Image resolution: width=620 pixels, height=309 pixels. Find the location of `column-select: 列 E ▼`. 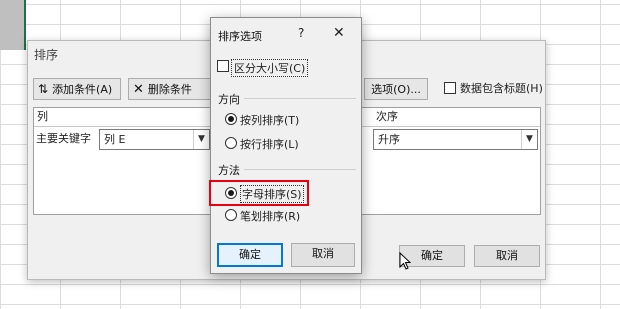

column-select: 列 E ▼ is located at coordinates (154, 139).